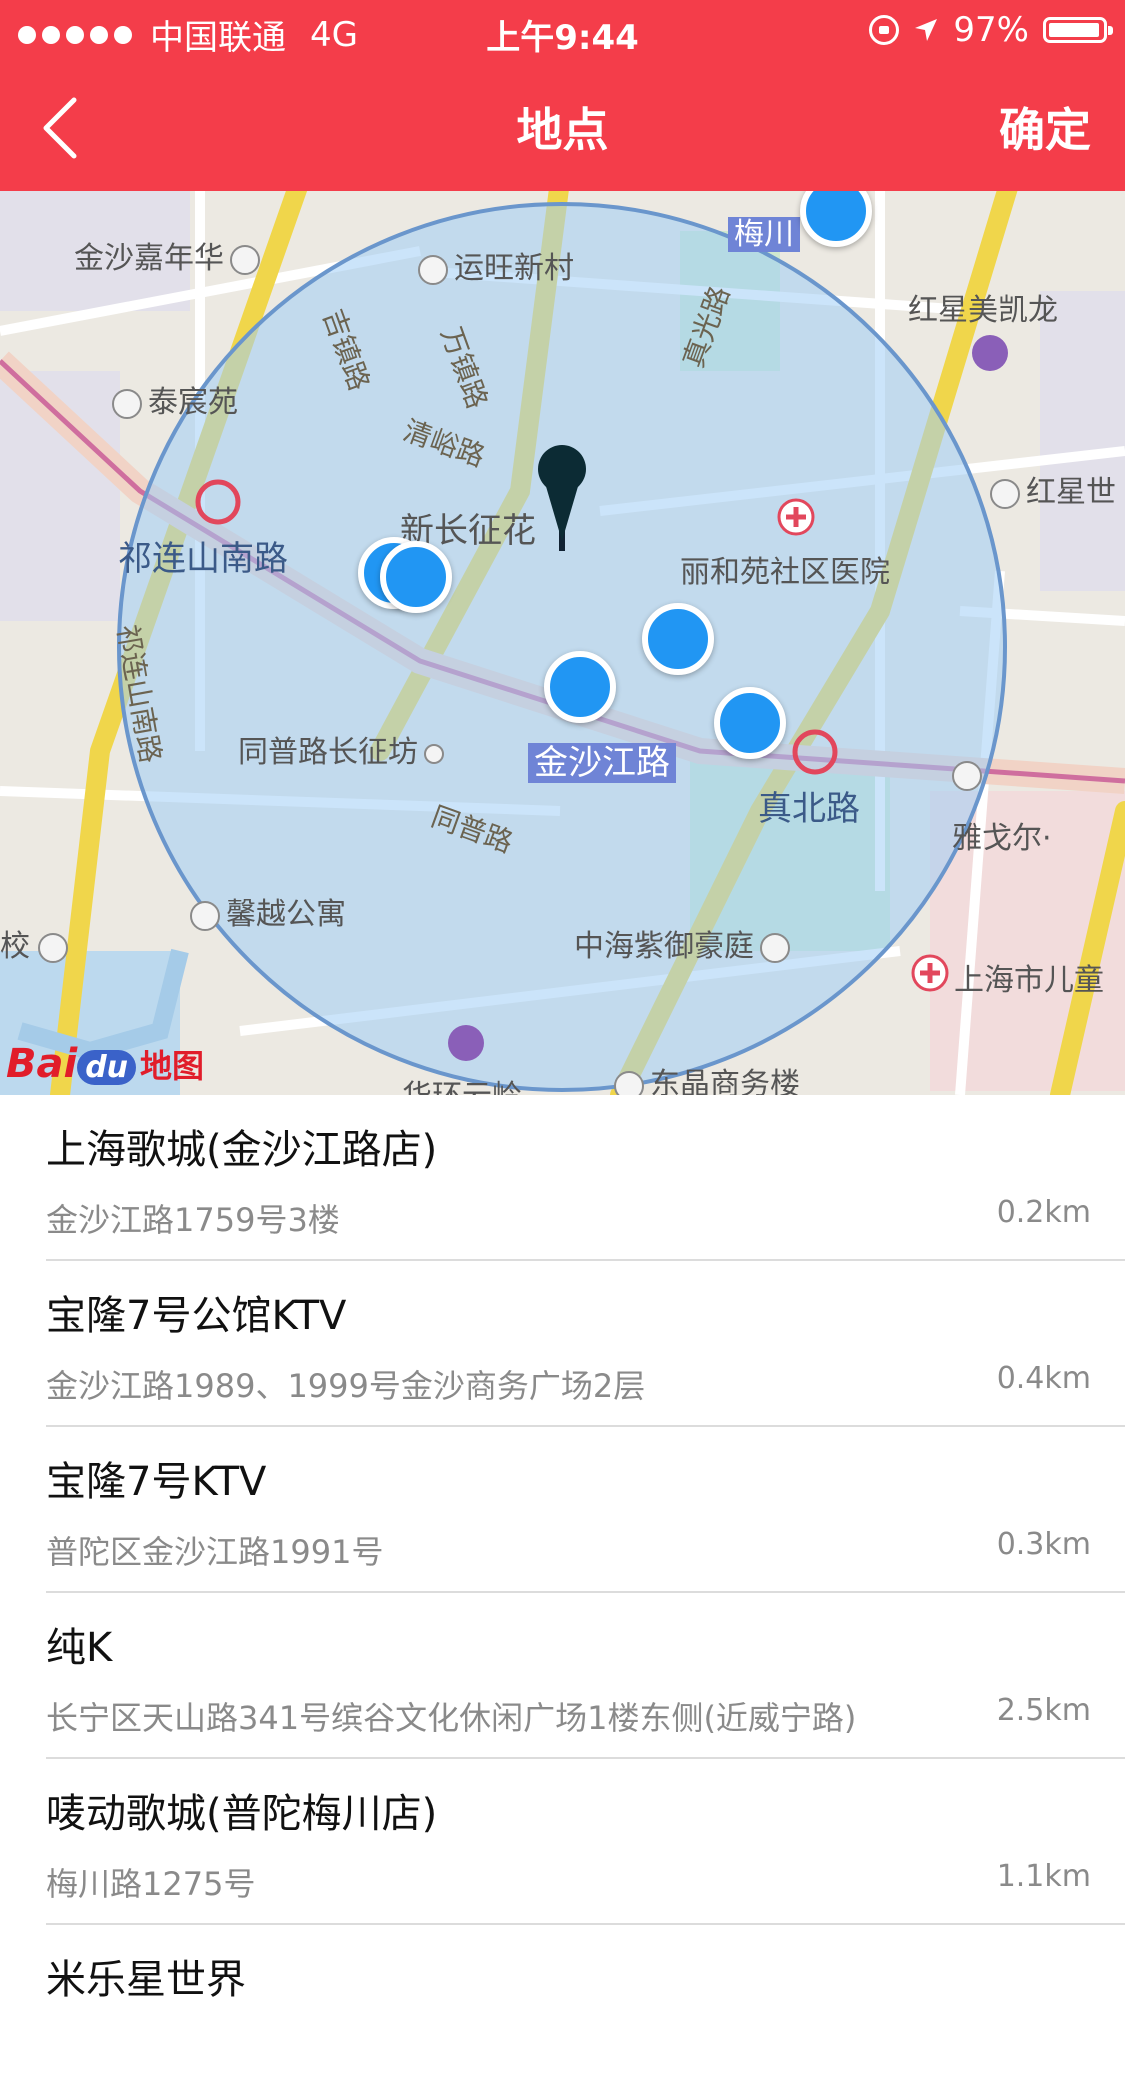 Image resolution: width=1125 pixels, height=2089 pixels. What do you see at coordinates (451, 1718) in the screenshot?
I see `place-address: 长宁区天山路341号缤谷文化休闲广场1楼东侧(近威宁路)` at bounding box center [451, 1718].